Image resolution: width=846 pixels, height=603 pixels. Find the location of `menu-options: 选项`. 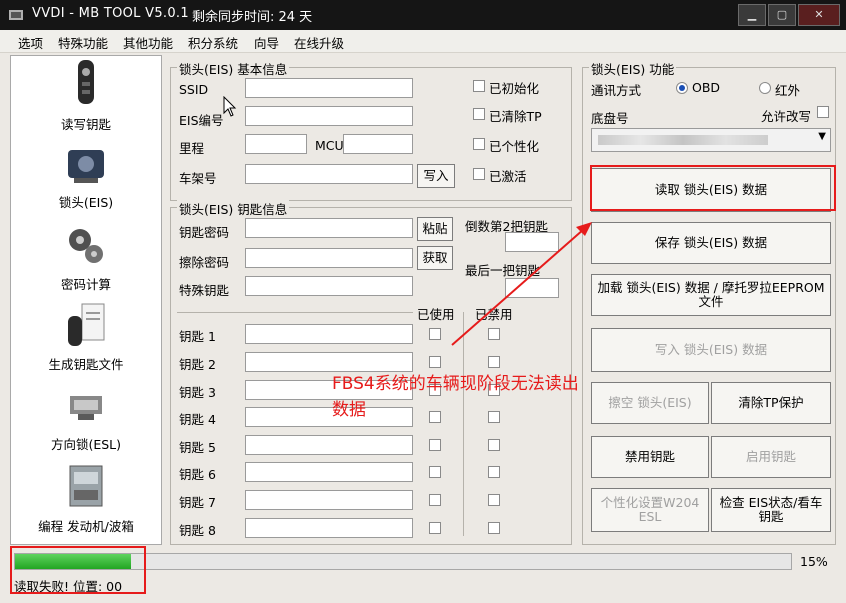

menu-options: 选项 is located at coordinates (30, 42).